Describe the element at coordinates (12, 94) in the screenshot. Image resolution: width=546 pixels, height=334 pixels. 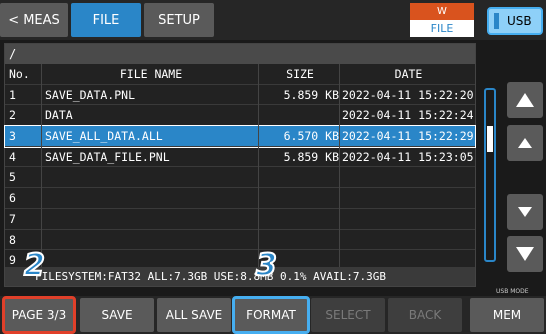
I see `row-no: 1` at that location.